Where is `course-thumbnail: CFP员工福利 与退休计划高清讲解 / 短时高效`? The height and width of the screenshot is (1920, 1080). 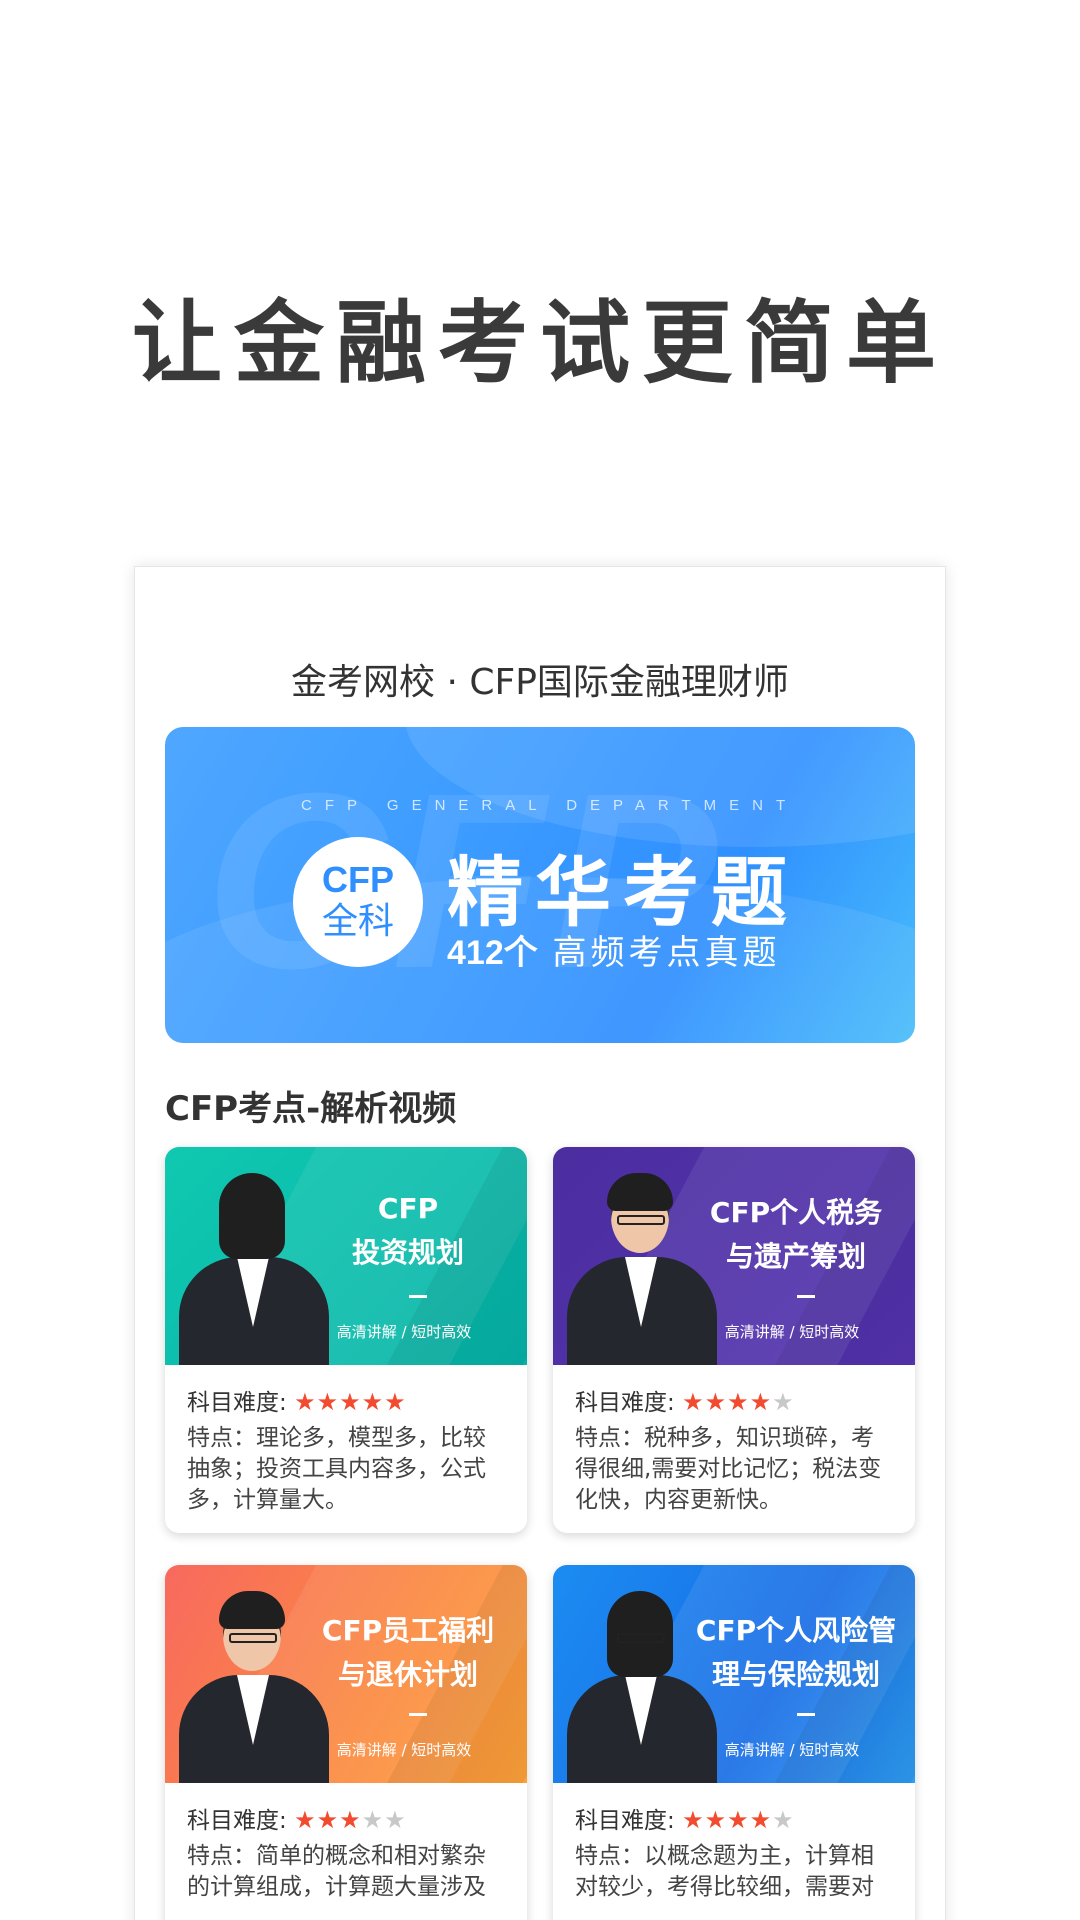 course-thumbnail: CFP员工福利 与退休计划高清讲解 / 短时高效 is located at coordinates (346, 1674).